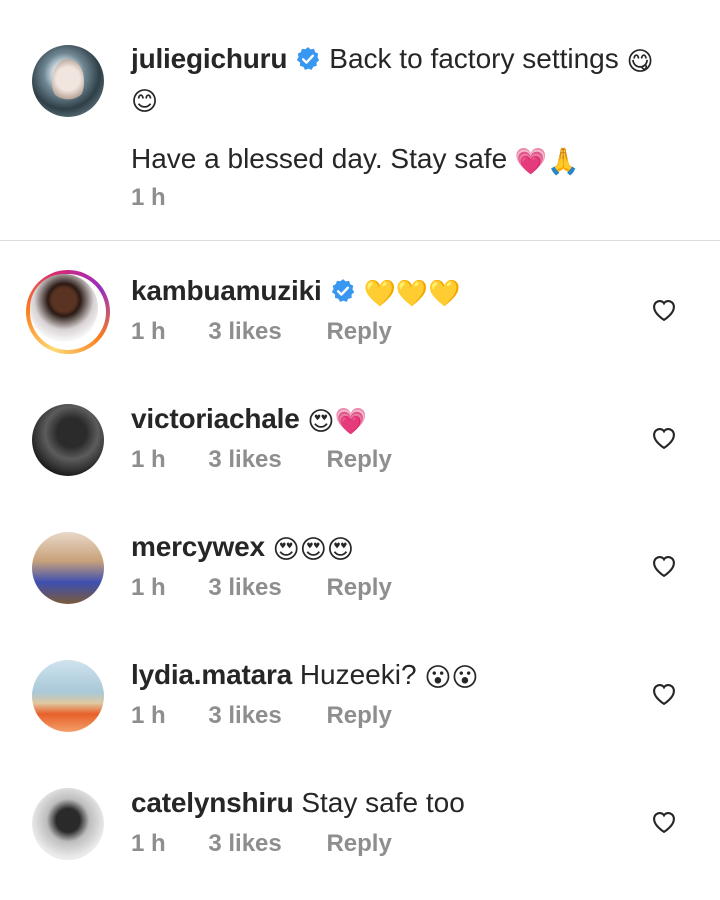 The width and height of the screenshot is (720, 900). I want to click on commenter-username: kambuamuziki, so click(226, 290).